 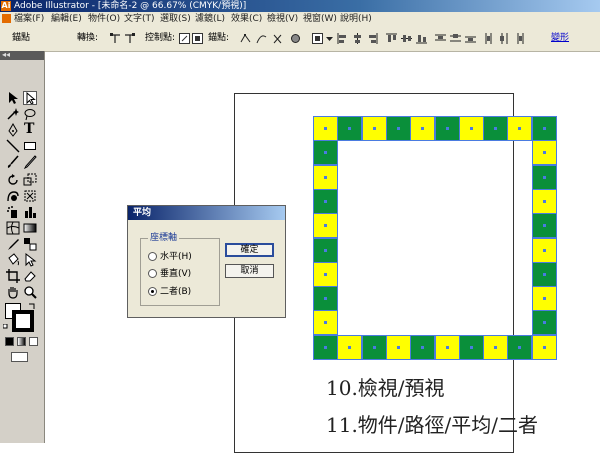 I want to click on isolate-icon, so click(x=295, y=38).